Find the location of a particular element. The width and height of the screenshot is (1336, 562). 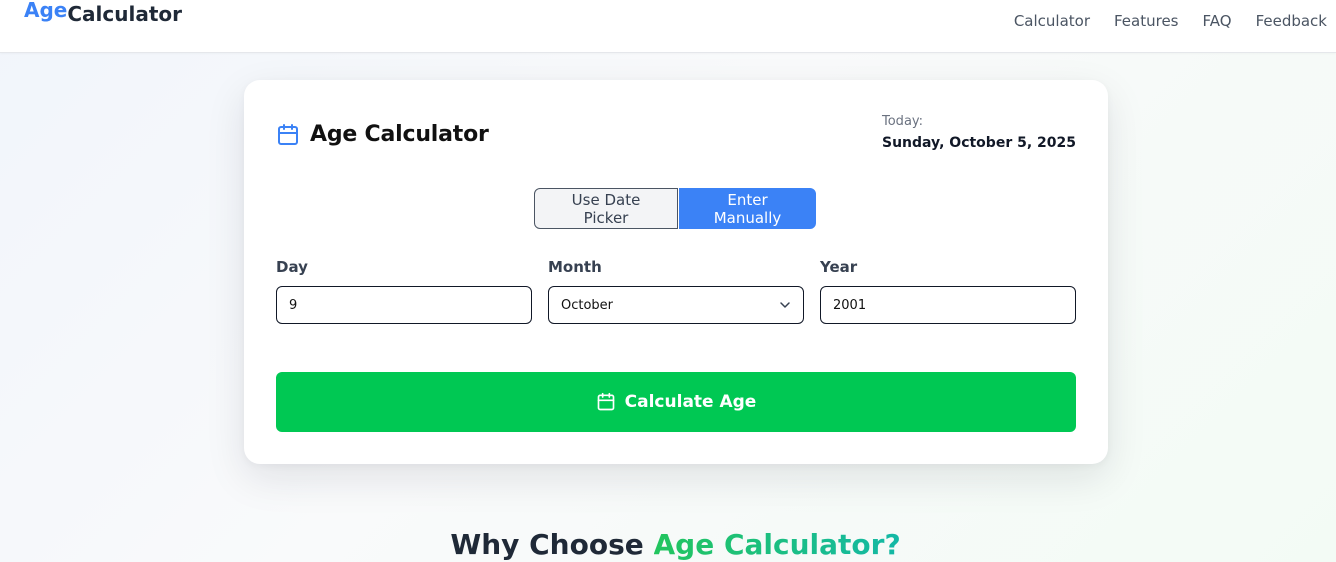

input-mode-toggle: Use Date Picker Enter Manually is located at coordinates (675, 208).